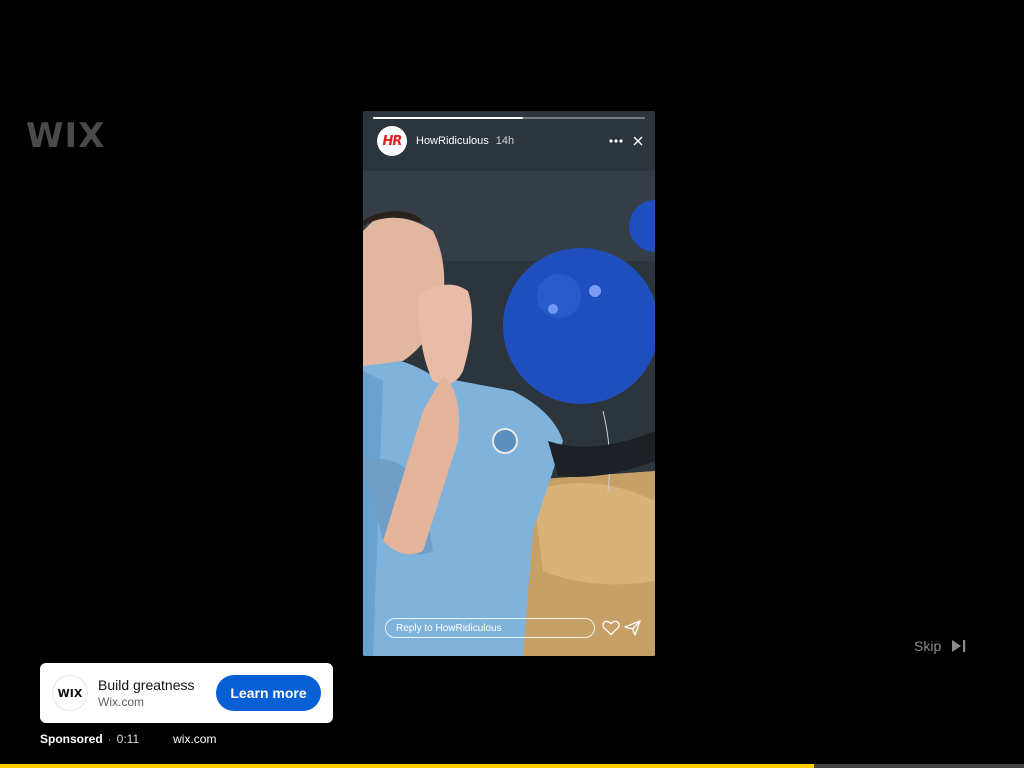 The height and width of the screenshot is (768, 1024). I want to click on ad-meta: Sponsored · 0:11 wix.com, so click(128, 739).